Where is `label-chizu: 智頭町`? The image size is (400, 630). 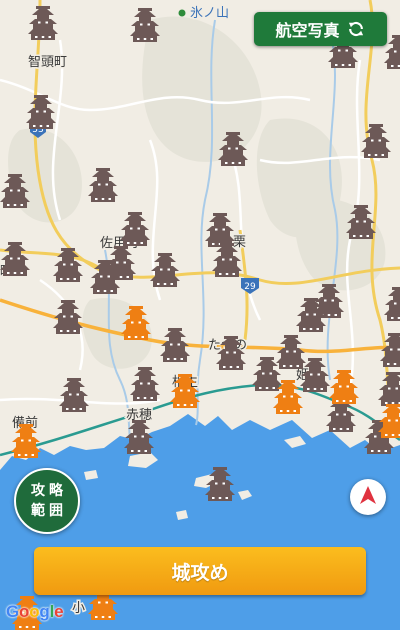 label-chizu: 智頭町 is located at coordinates (47, 62).